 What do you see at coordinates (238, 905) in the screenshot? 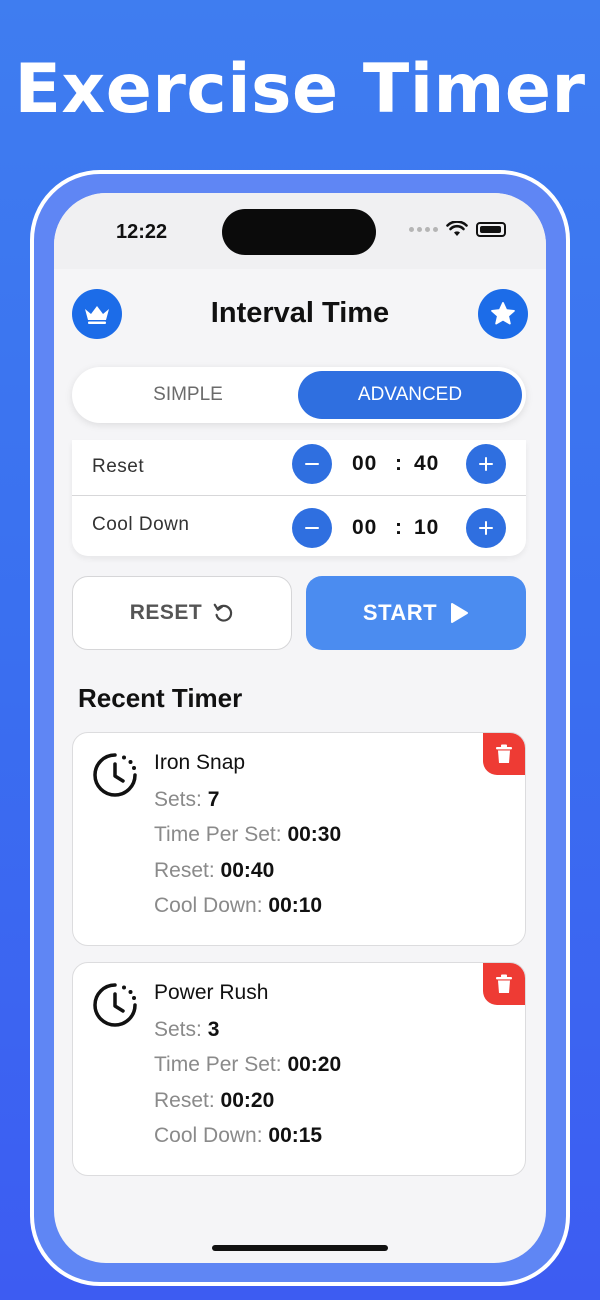
I see `timer-cool-down: Cool Down: 00:10` at bounding box center [238, 905].